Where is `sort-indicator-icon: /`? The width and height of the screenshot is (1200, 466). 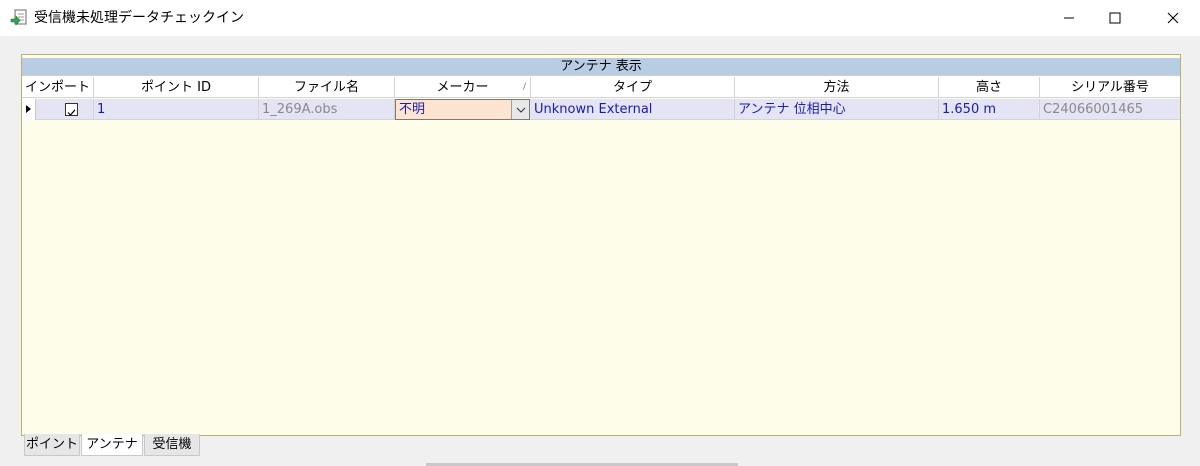
sort-indicator-icon: / is located at coordinates (524, 87).